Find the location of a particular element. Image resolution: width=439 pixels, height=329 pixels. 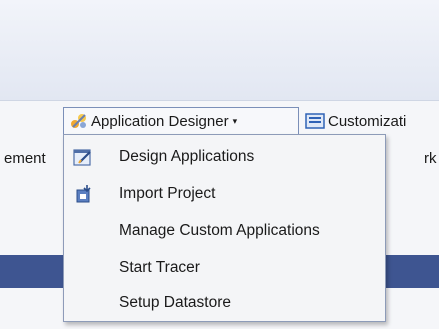

menu-item-label: Start Tracer is located at coordinates (159, 267).